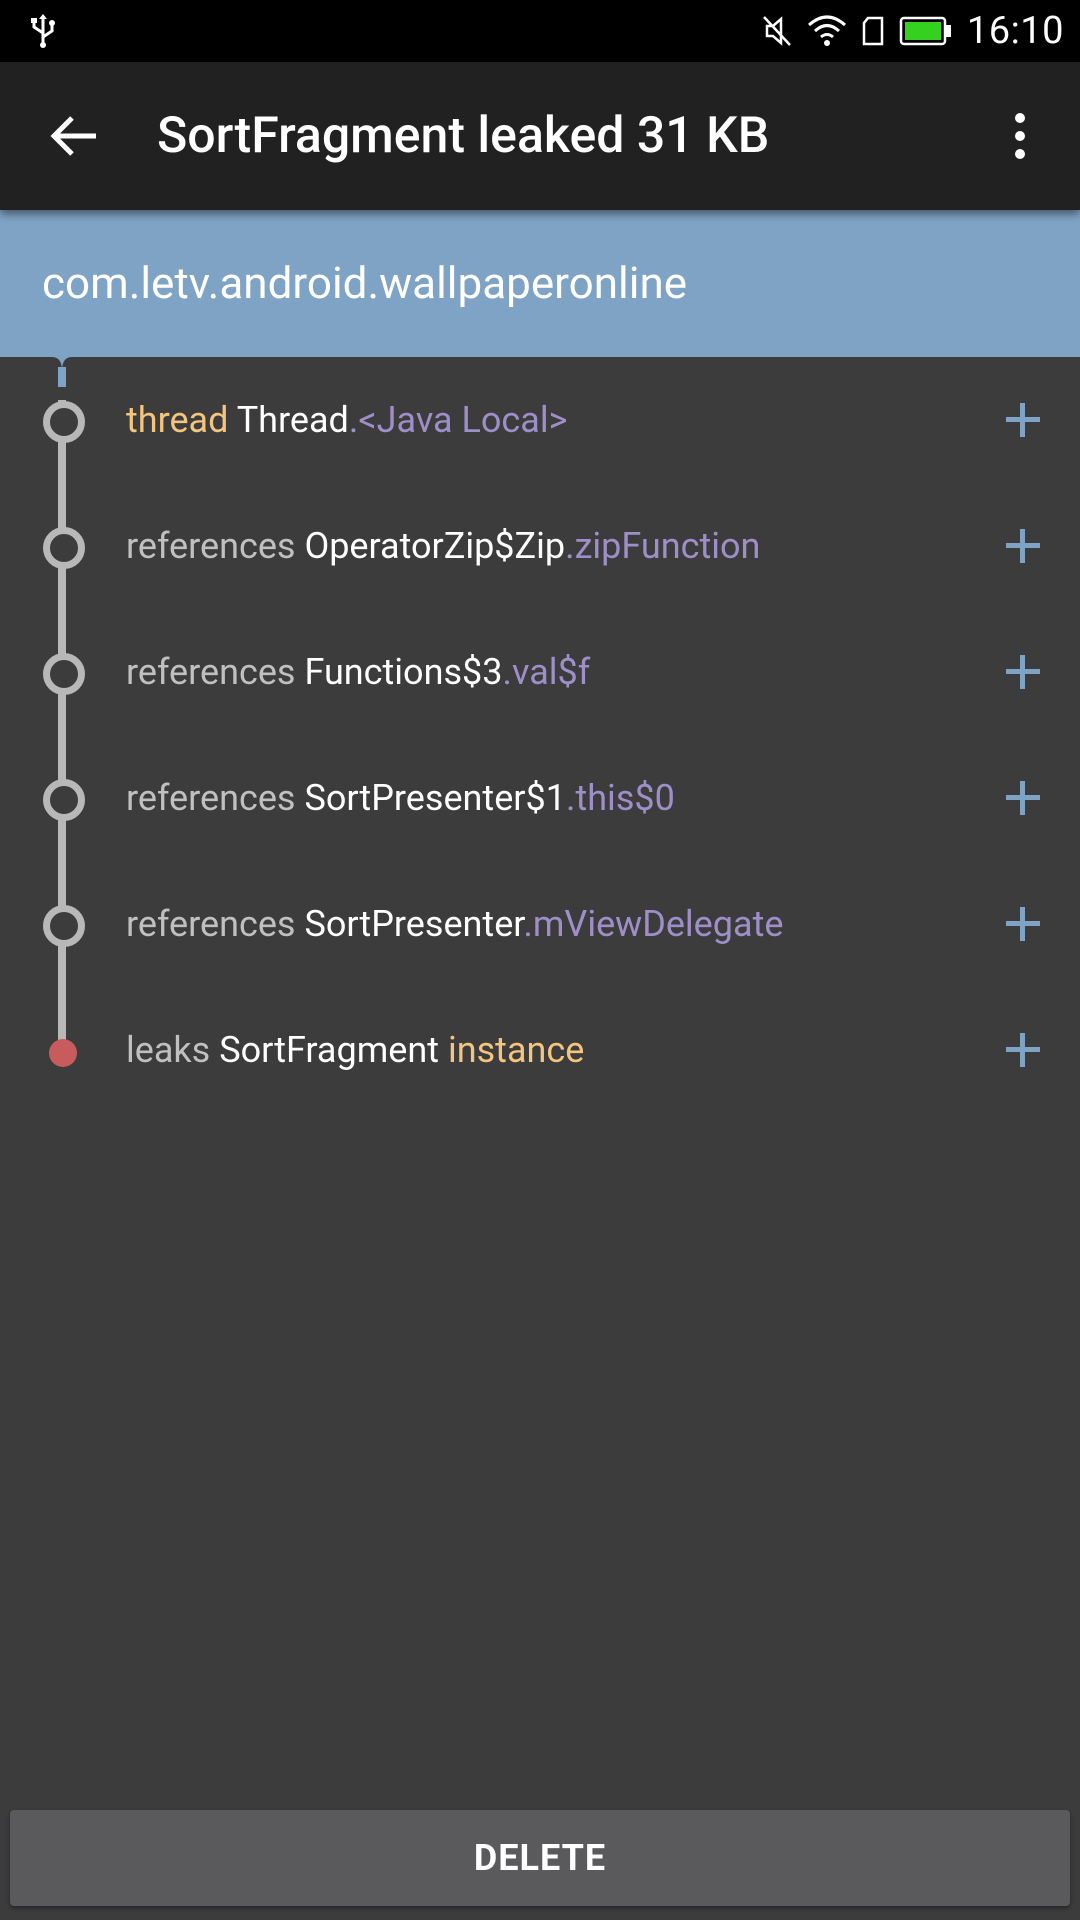 Image resolution: width=1080 pixels, height=1920 pixels. Describe the element at coordinates (1015, 31) in the screenshot. I see `clock: 16:10` at that location.